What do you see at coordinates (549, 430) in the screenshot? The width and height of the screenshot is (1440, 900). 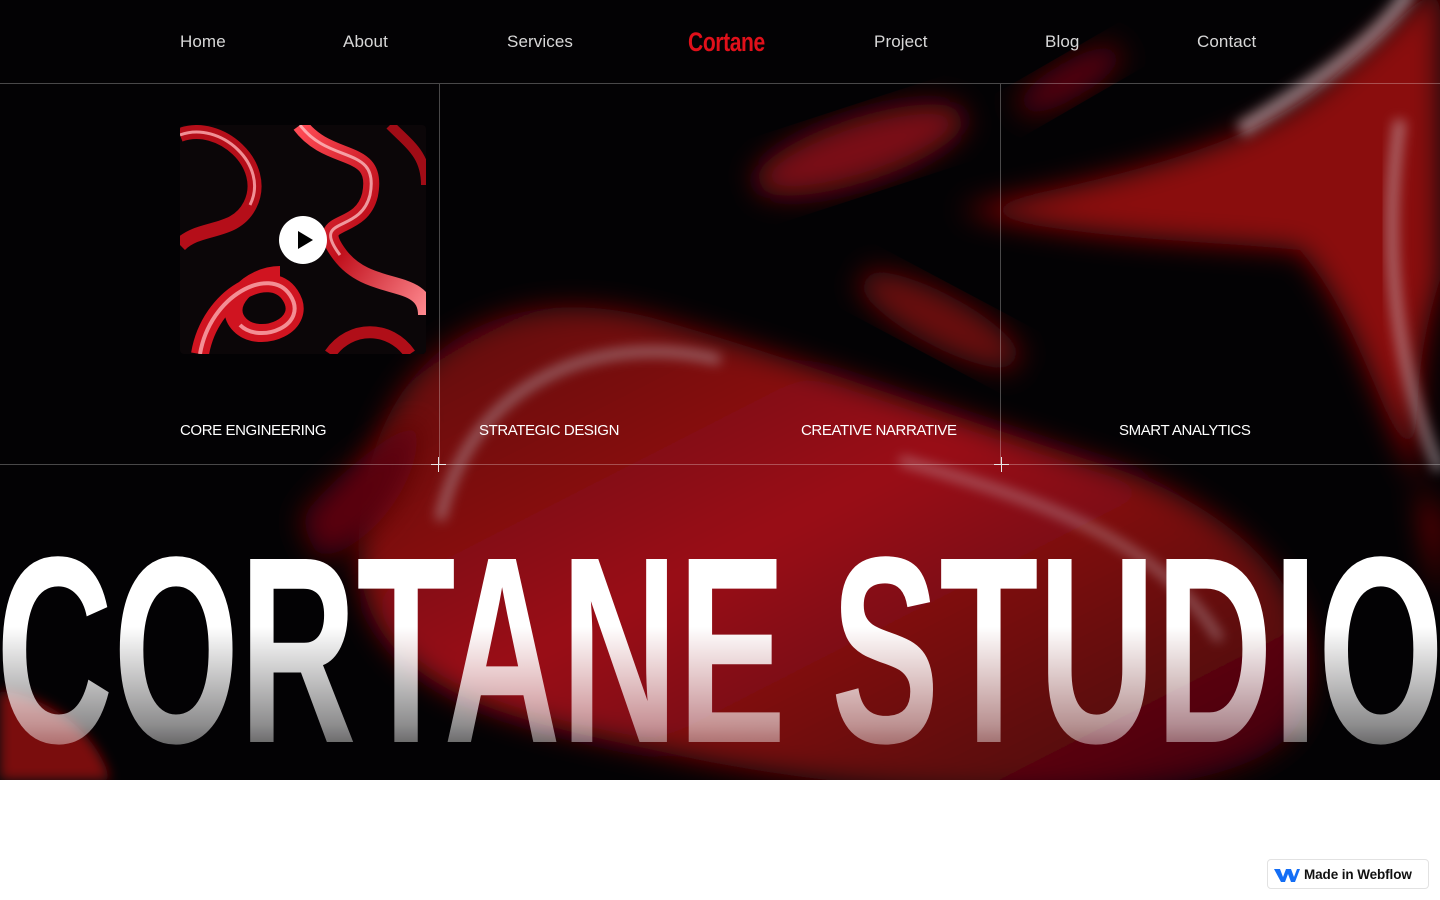 I see `service-label-strategic-design: STRATEGIC DESIGN` at bounding box center [549, 430].